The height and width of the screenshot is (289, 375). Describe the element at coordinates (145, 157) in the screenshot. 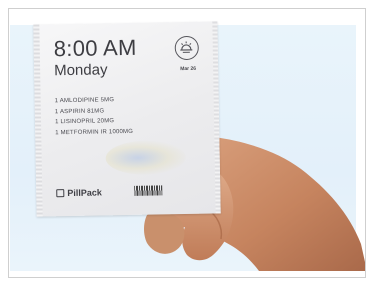

I see `pills-inside` at that location.